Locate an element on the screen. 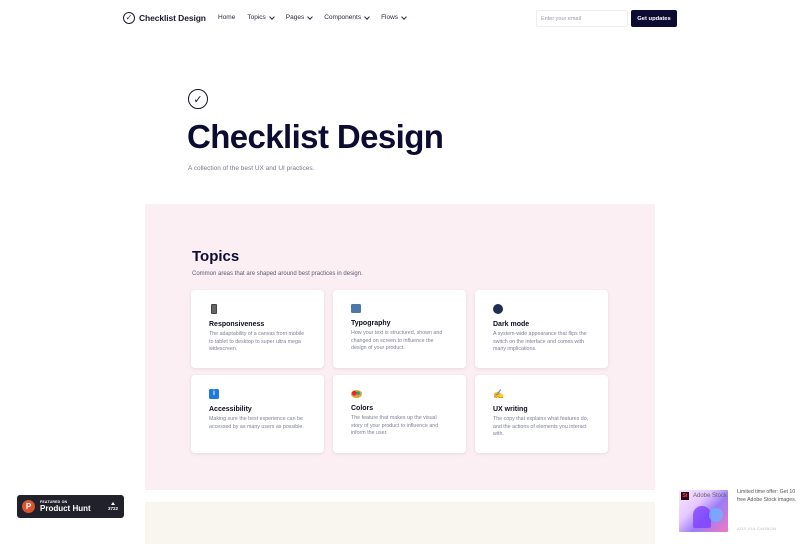 Image resolution: width=800 pixels, height=544 pixels. adobe-logo-icon: St is located at coordinates (685, 496).